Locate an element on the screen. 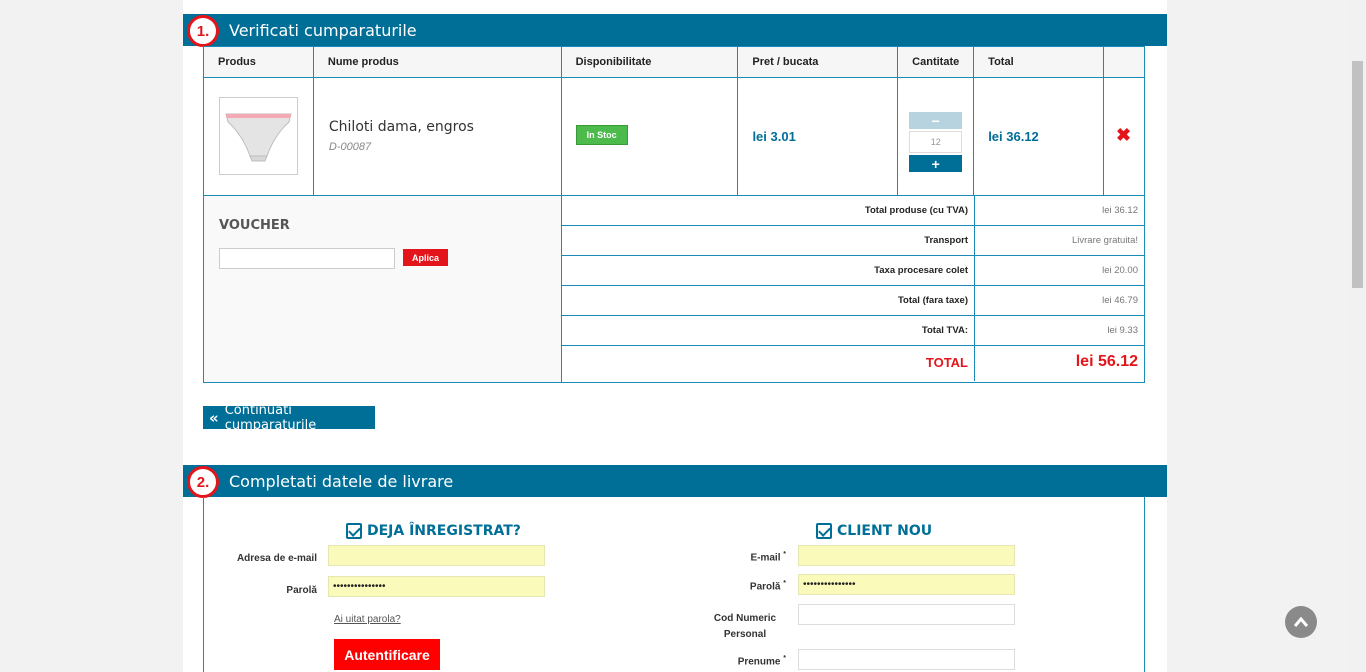  grand-total-label: TOTAL is located at coordinates (768, 363).